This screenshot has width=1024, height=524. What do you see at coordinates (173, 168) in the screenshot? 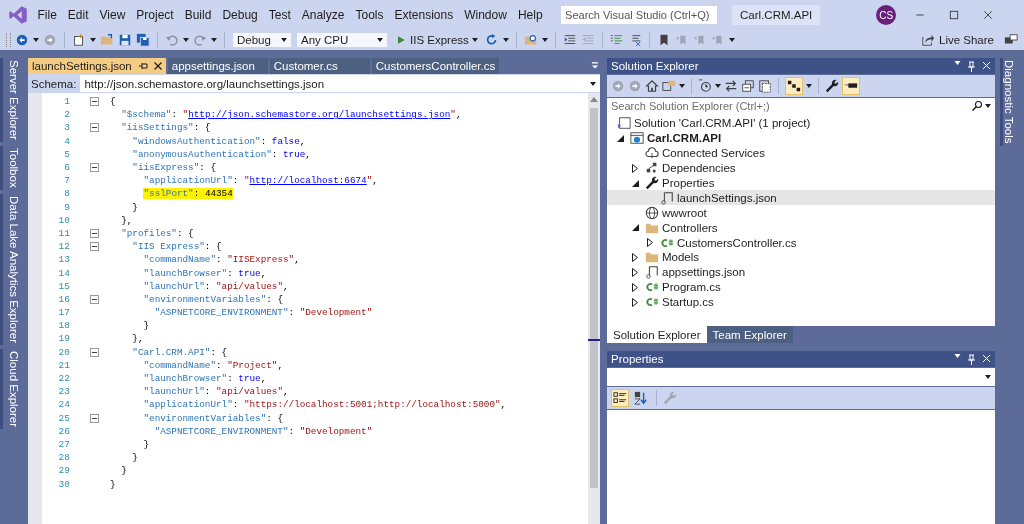
I see `code-line: "iisExpress": {` at bounding box center [173, 168].